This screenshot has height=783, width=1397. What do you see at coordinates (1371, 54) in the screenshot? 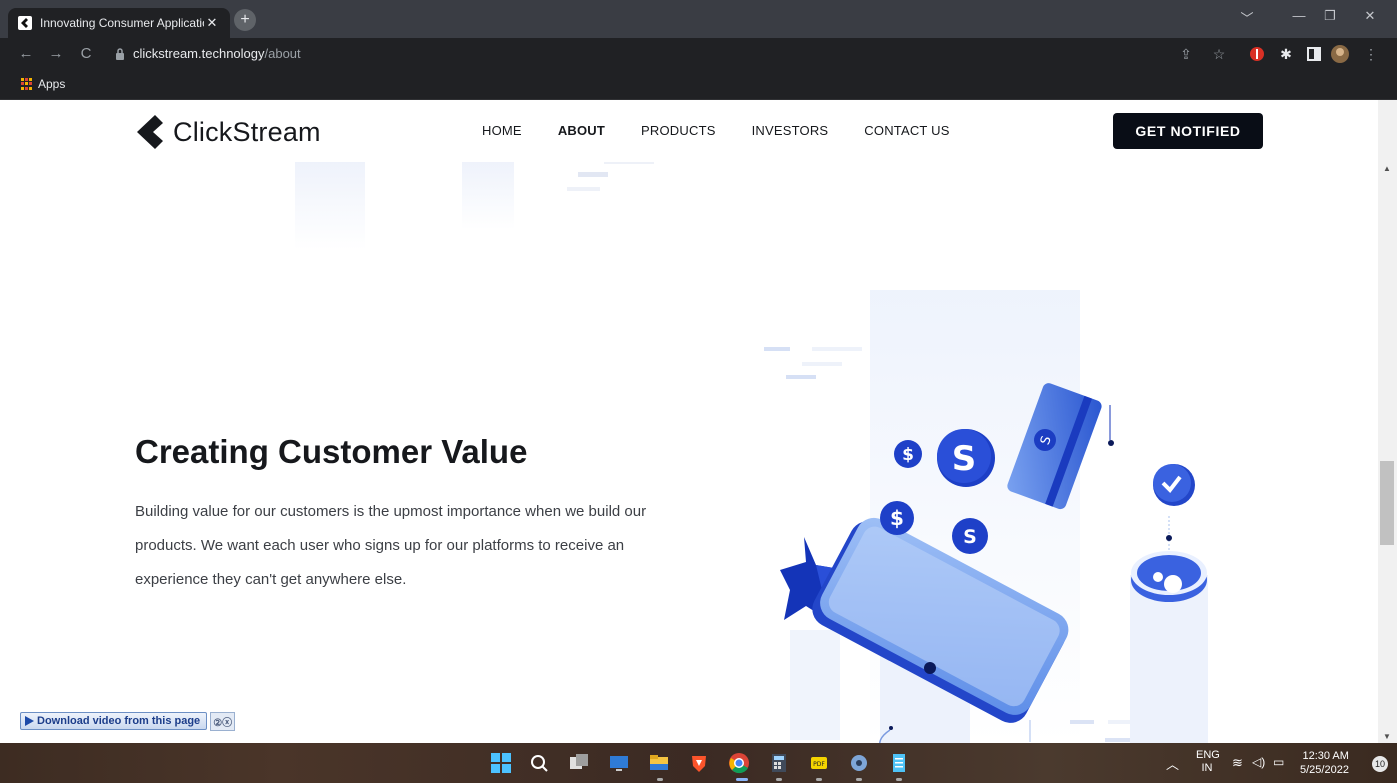
I see `menu-kebab-icon: ⋮` at bounding box center [1371, 54].